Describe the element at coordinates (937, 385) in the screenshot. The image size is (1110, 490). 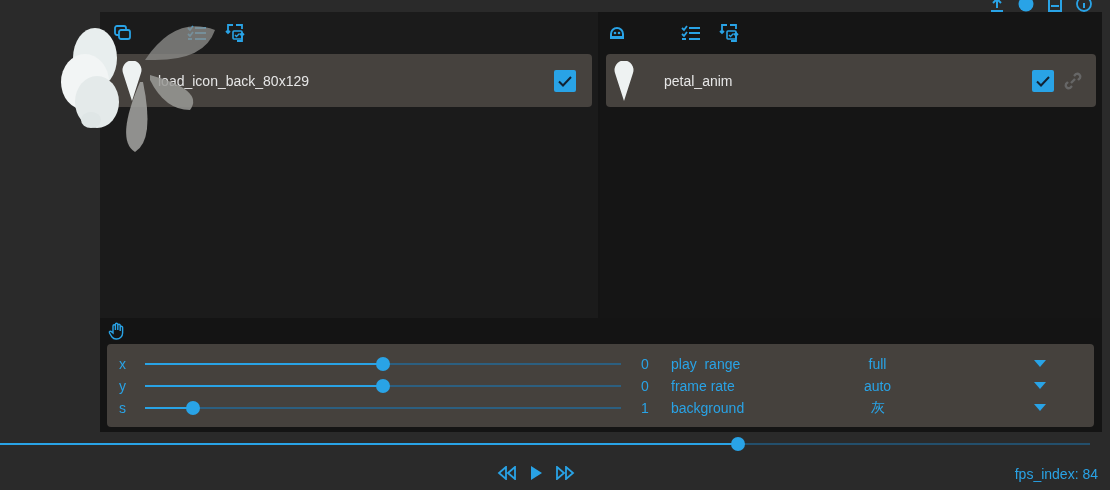
I see `dropdown-value: auto` at that location.